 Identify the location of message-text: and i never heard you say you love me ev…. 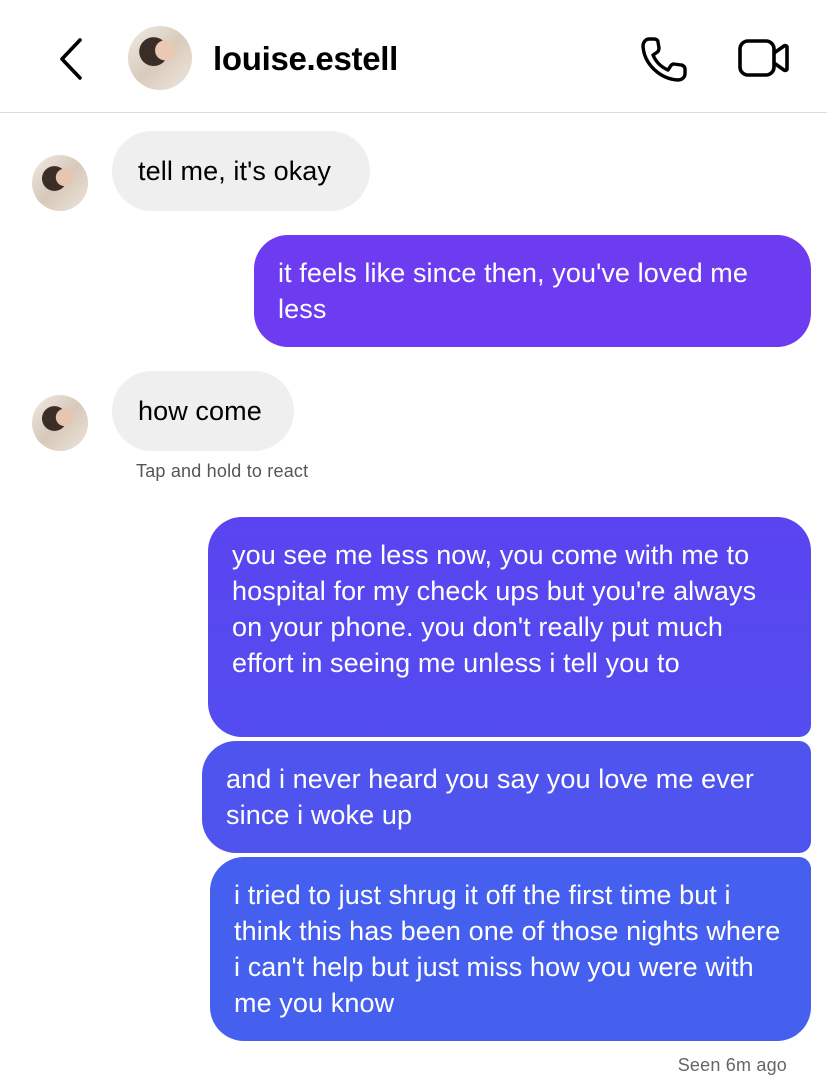
(490, 797).